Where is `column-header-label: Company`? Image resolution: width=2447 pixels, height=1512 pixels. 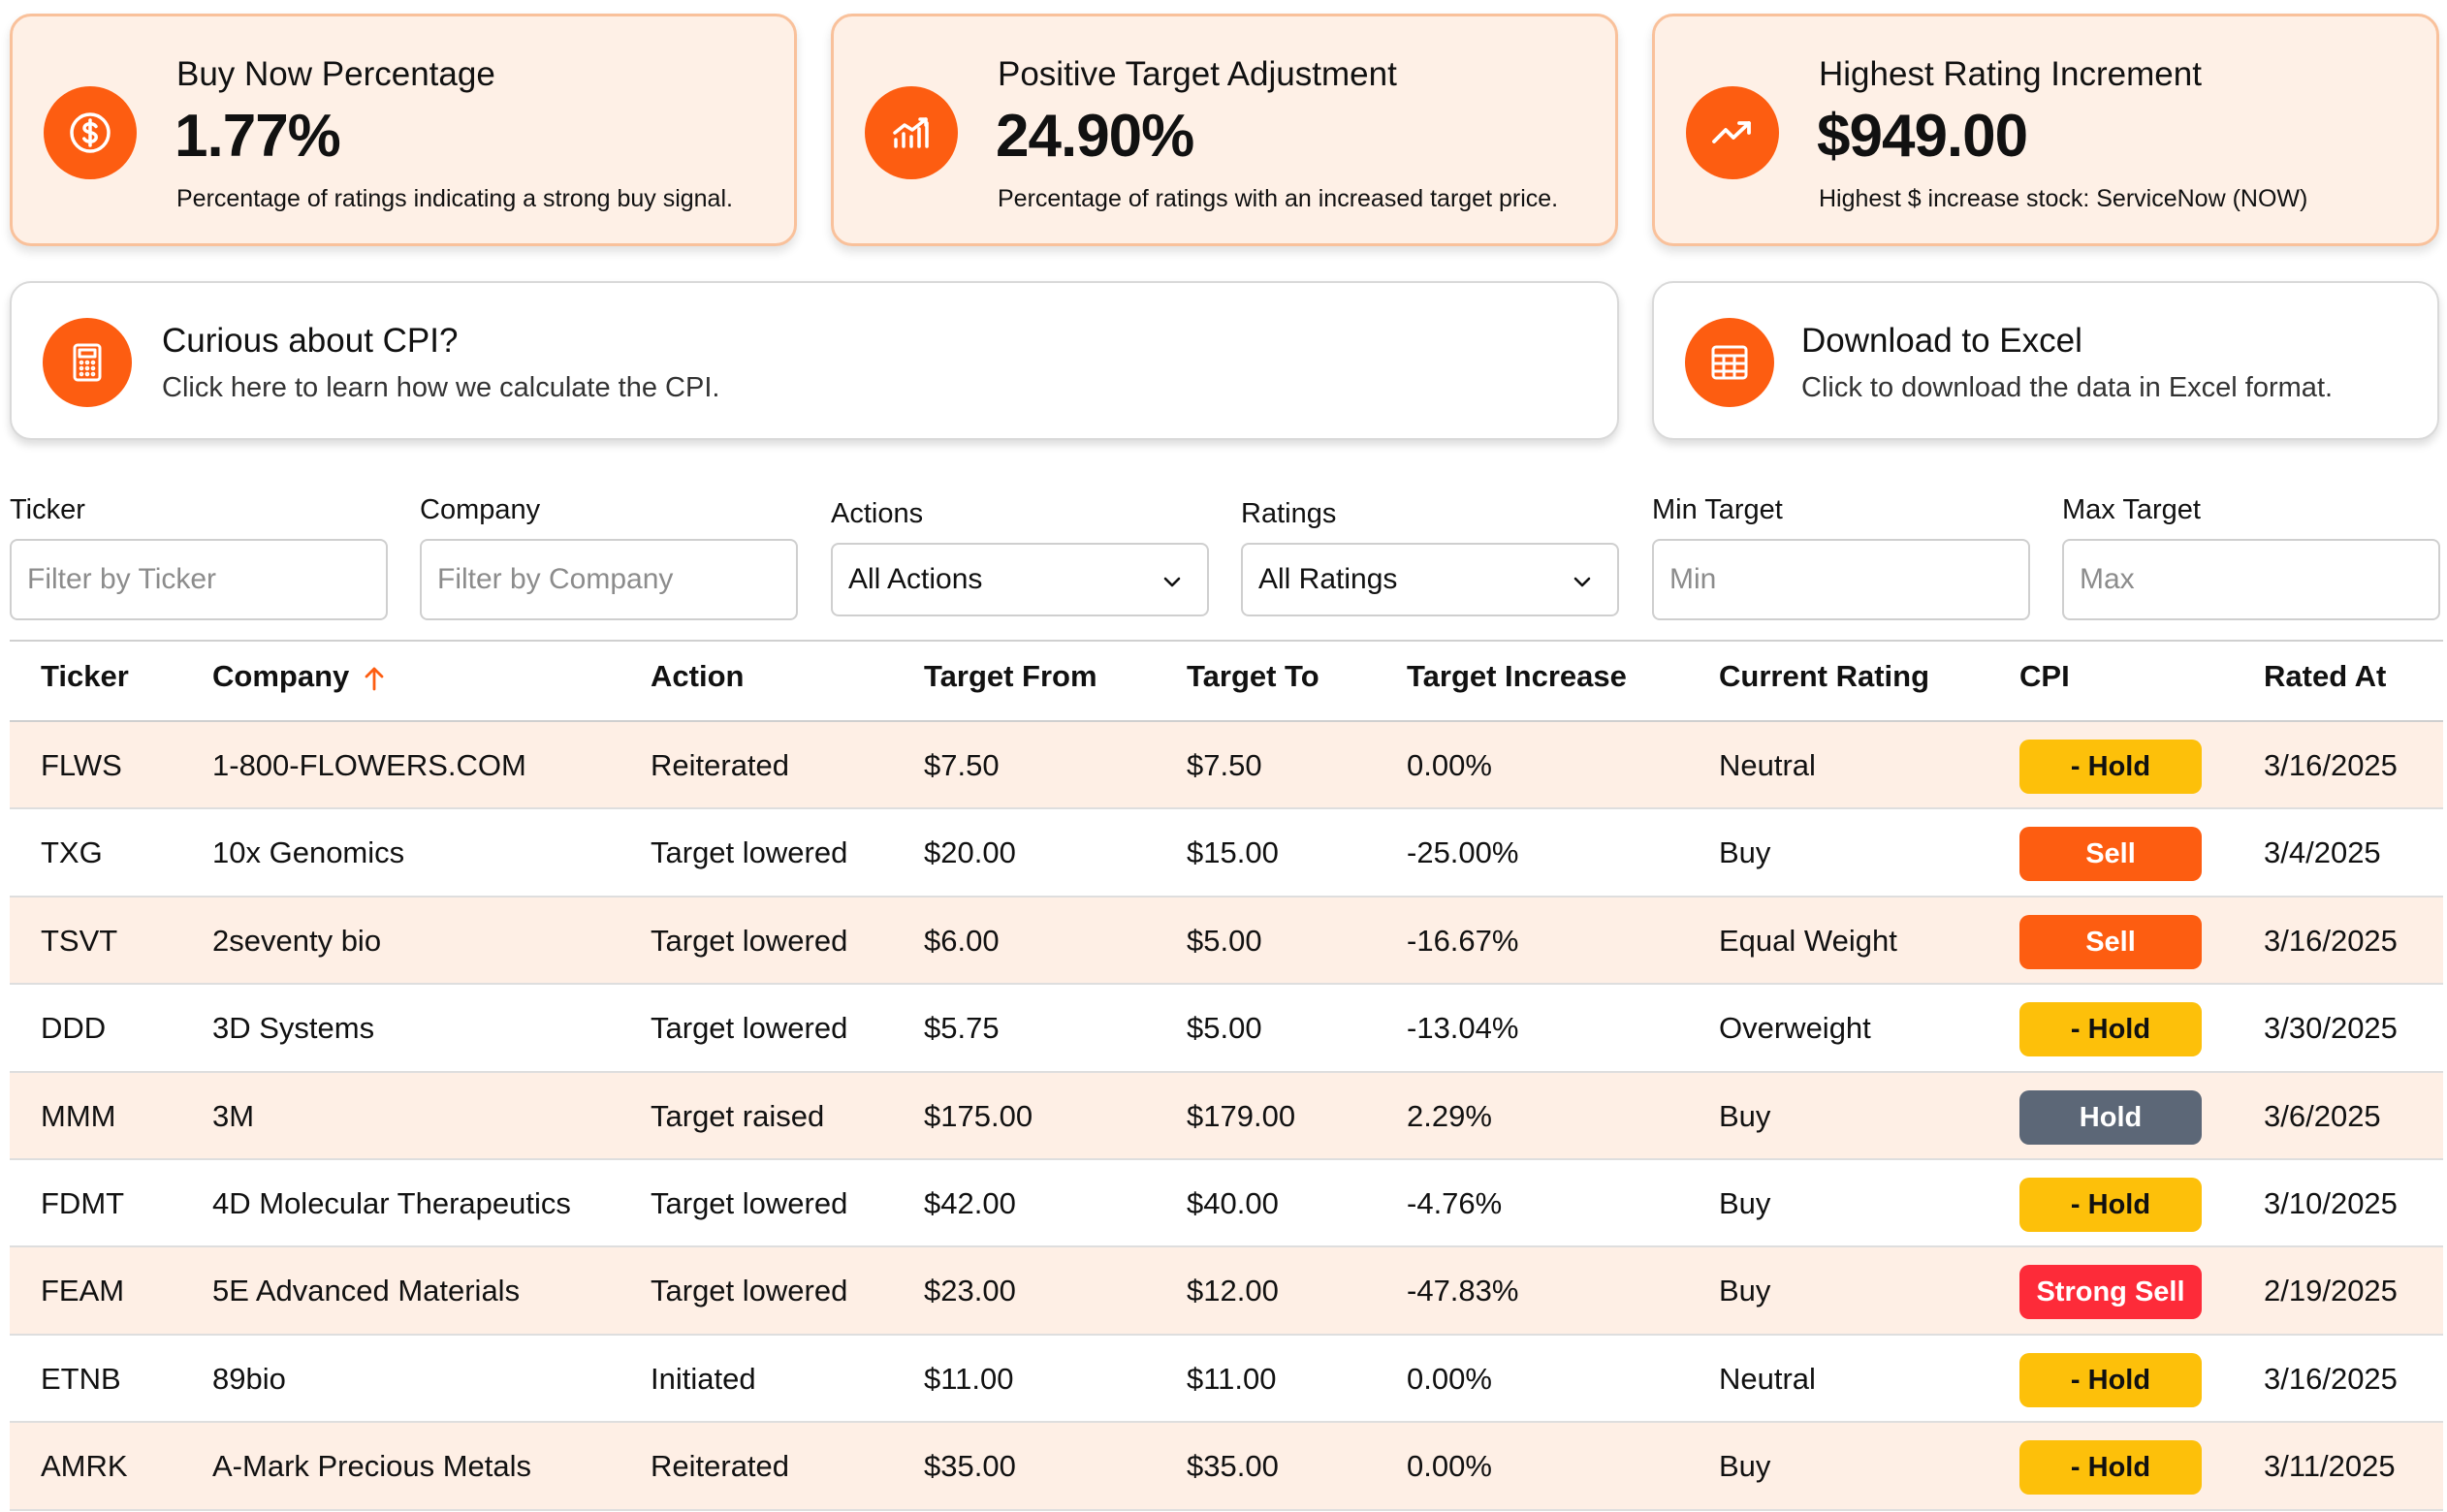
column-header-label: Company is located at coordinates (281, 676).